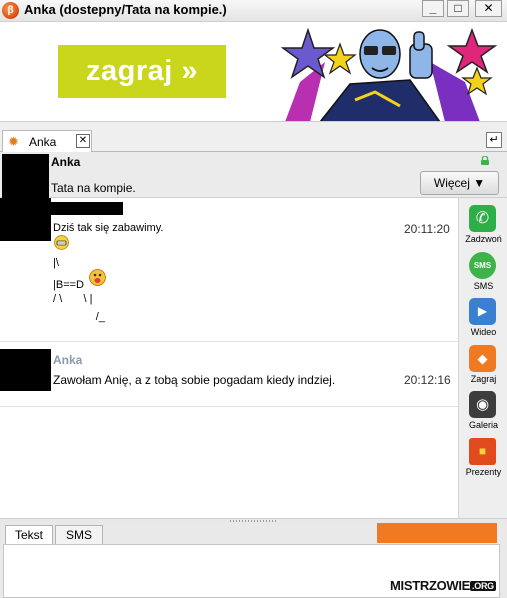 This screenshot has height=598, width=507. What do you see at coordinates (253, 137) in the screenshot?
I see `conversation-tab-strip: ✹ Anka ✕` at bounding box center [253, 137].